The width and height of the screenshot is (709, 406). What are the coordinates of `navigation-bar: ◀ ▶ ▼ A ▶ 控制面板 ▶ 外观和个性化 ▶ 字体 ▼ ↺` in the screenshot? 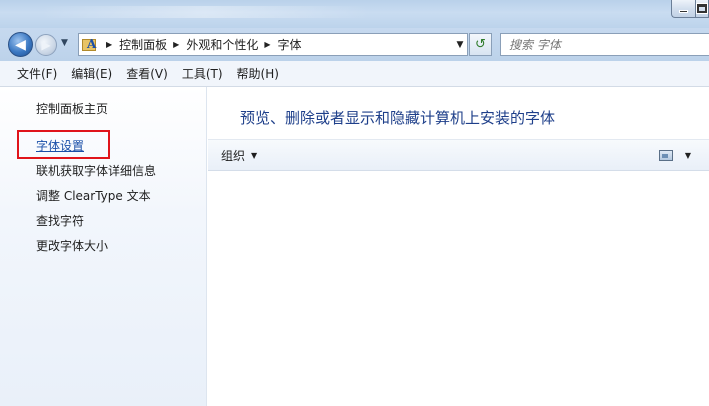 It's located at (354, 44).